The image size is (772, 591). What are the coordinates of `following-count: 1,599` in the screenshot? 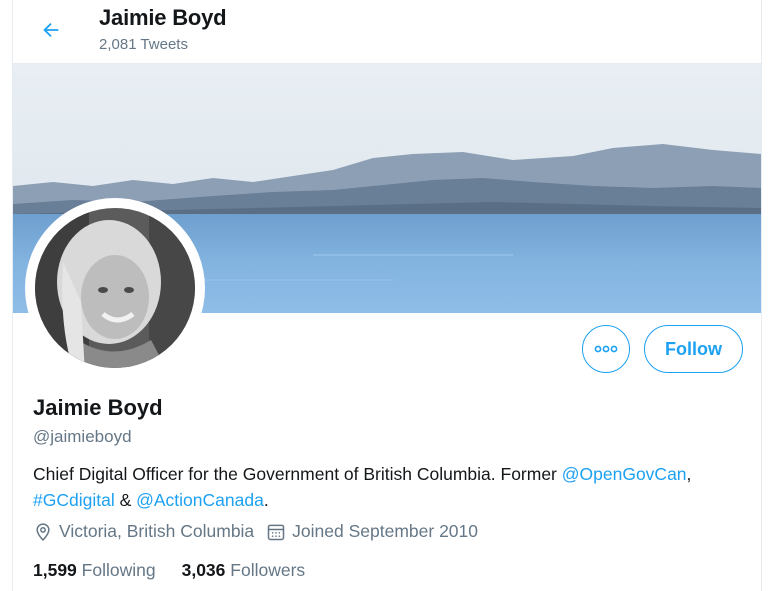 It's located at (55, 570).